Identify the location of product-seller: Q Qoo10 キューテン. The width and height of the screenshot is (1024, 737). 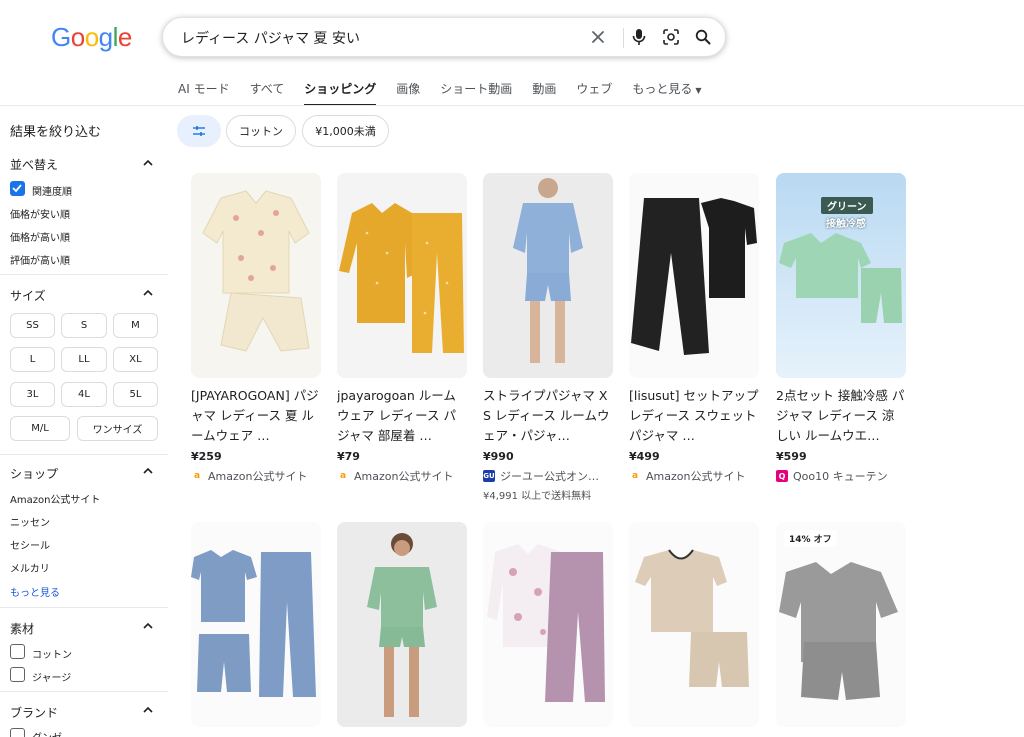
(841, 476).